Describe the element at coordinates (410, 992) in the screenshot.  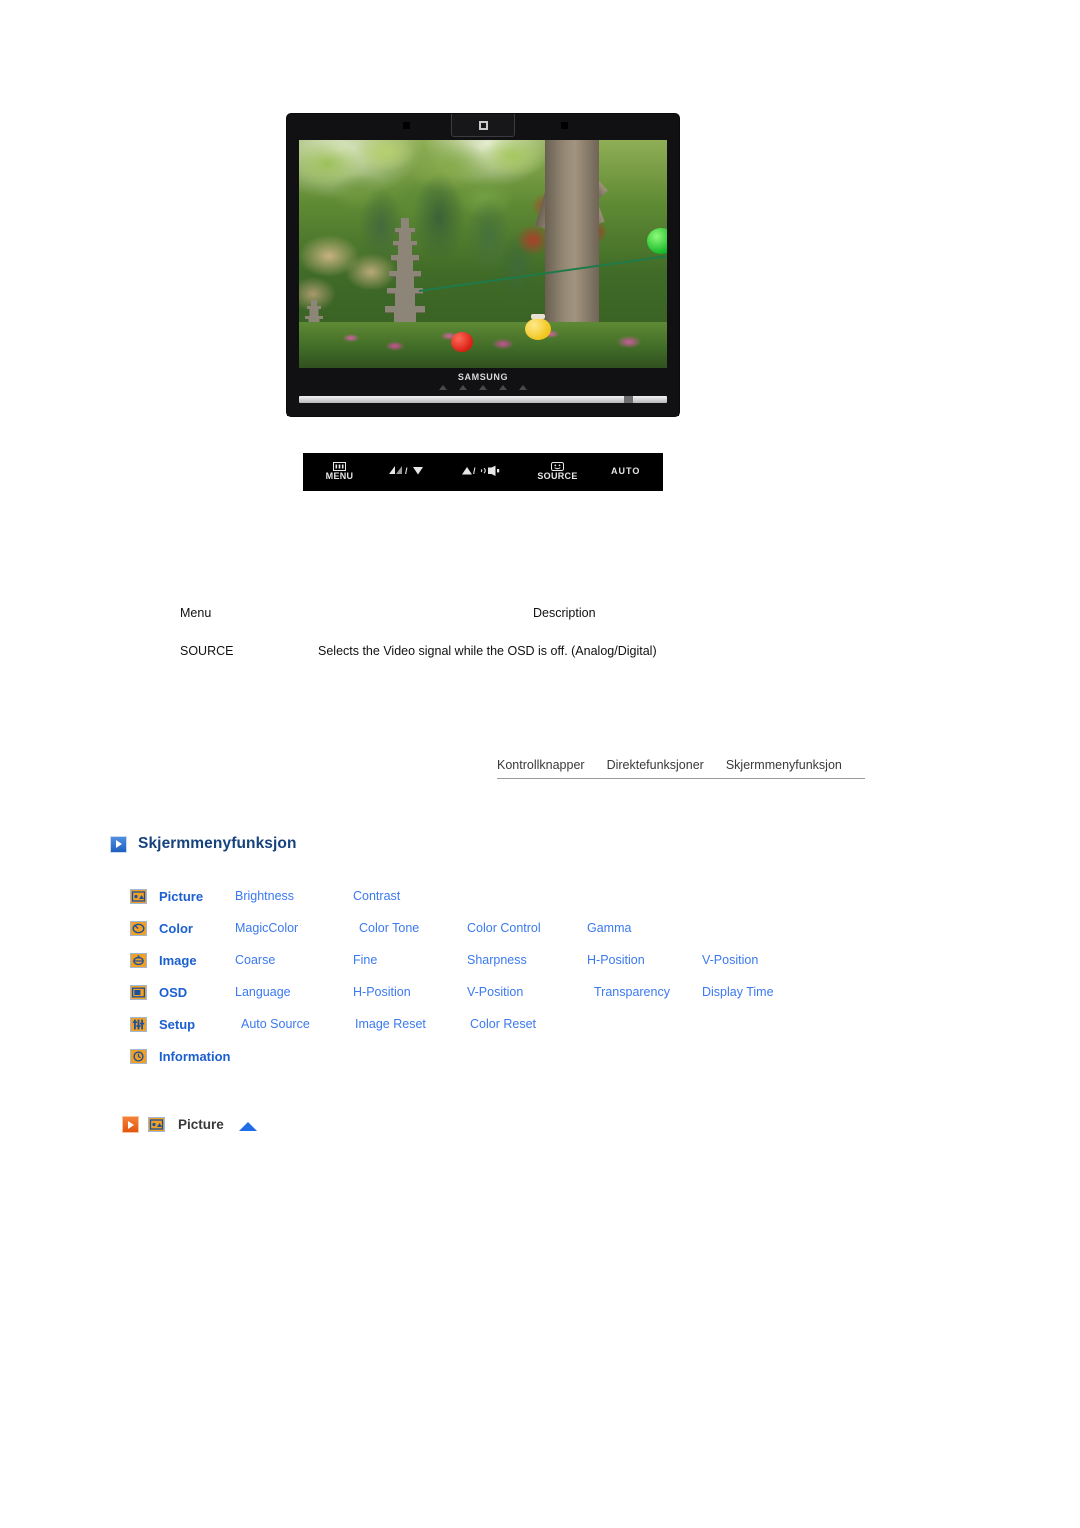
I see `osd-item-osd-h-position: H-Position` at that location.